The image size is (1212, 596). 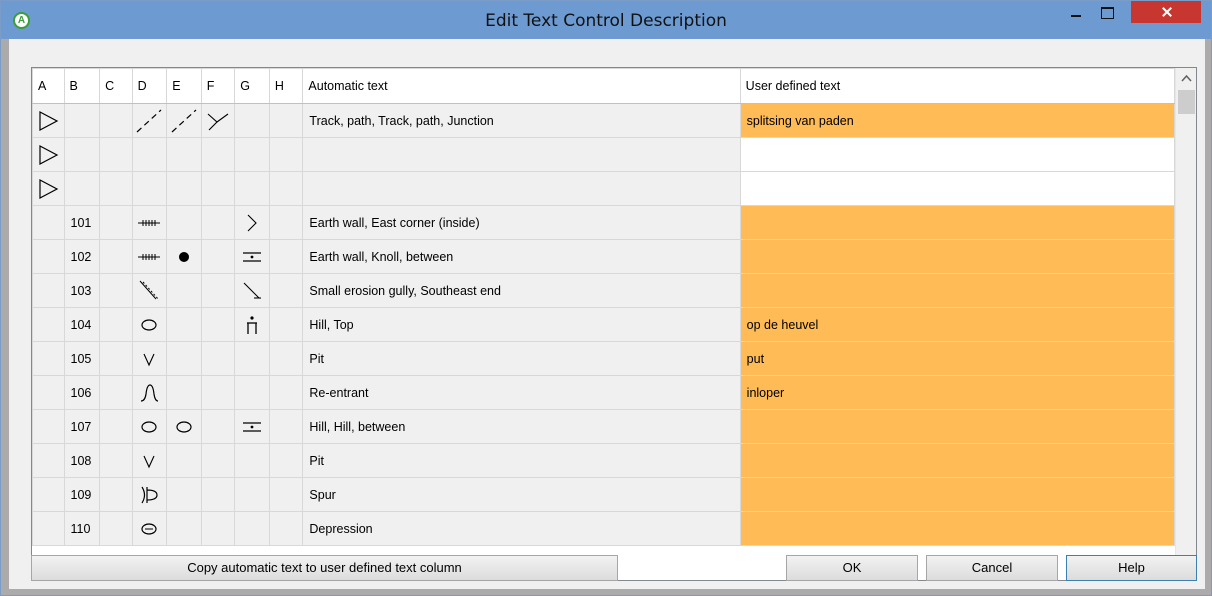 I want to click on column-header-automatic-text: Automatic text, so click(x=521, y=86).